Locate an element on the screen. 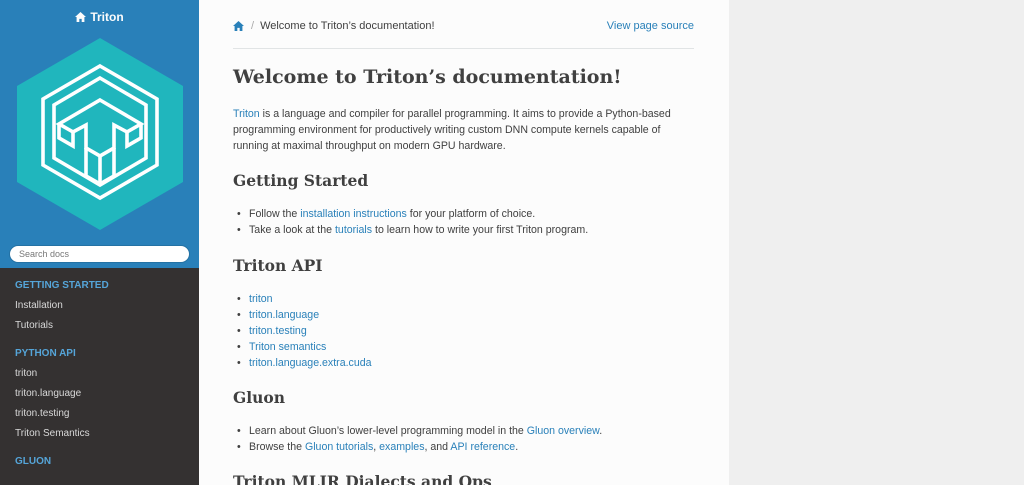 The image size is (1024, 485). brand-title: Triton is located at coordinates (107, 17).